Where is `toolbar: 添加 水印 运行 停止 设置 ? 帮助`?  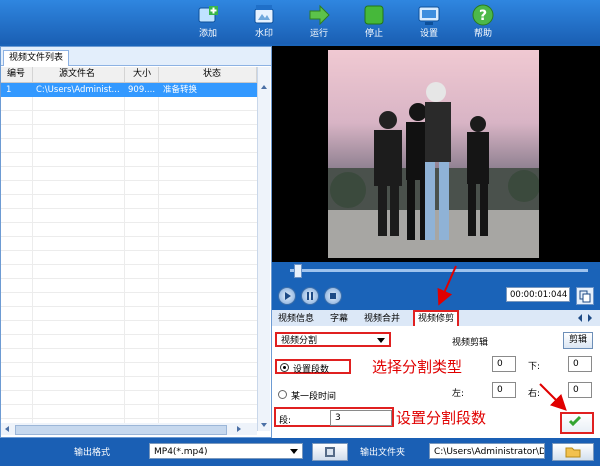
toolbar: 添加 水印 运行 停止 设置 ? 帮助 is located at coordinates (300, 22).